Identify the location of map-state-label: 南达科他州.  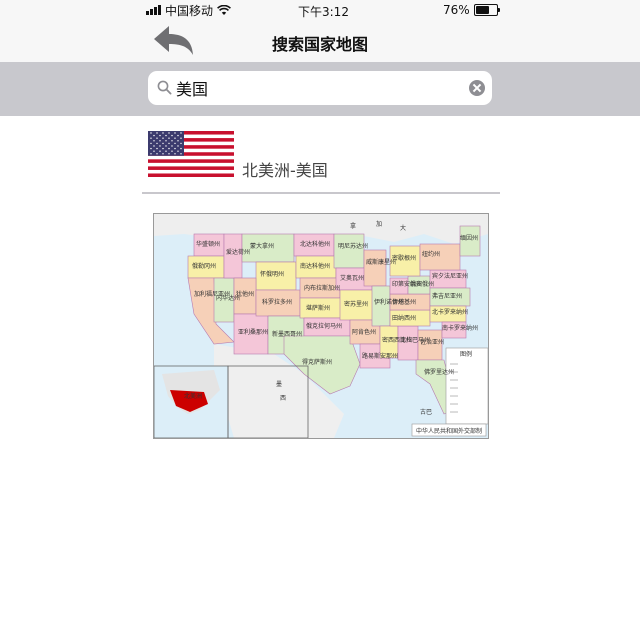
(315, 266).